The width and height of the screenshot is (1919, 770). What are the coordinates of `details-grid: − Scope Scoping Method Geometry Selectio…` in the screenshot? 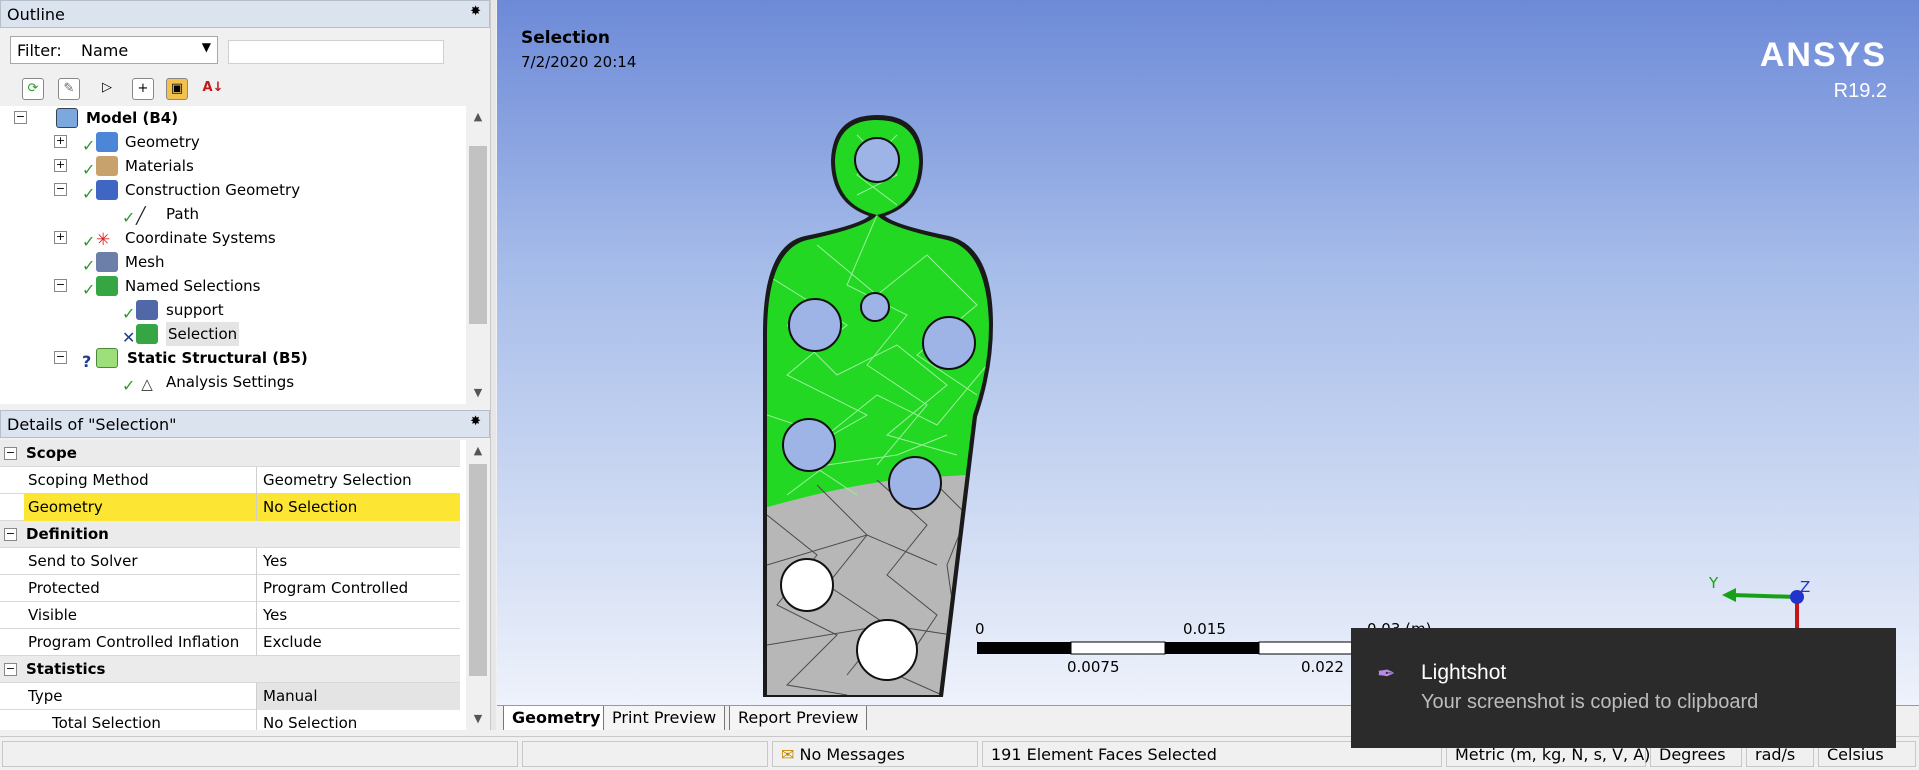 It's located at (245, 585).